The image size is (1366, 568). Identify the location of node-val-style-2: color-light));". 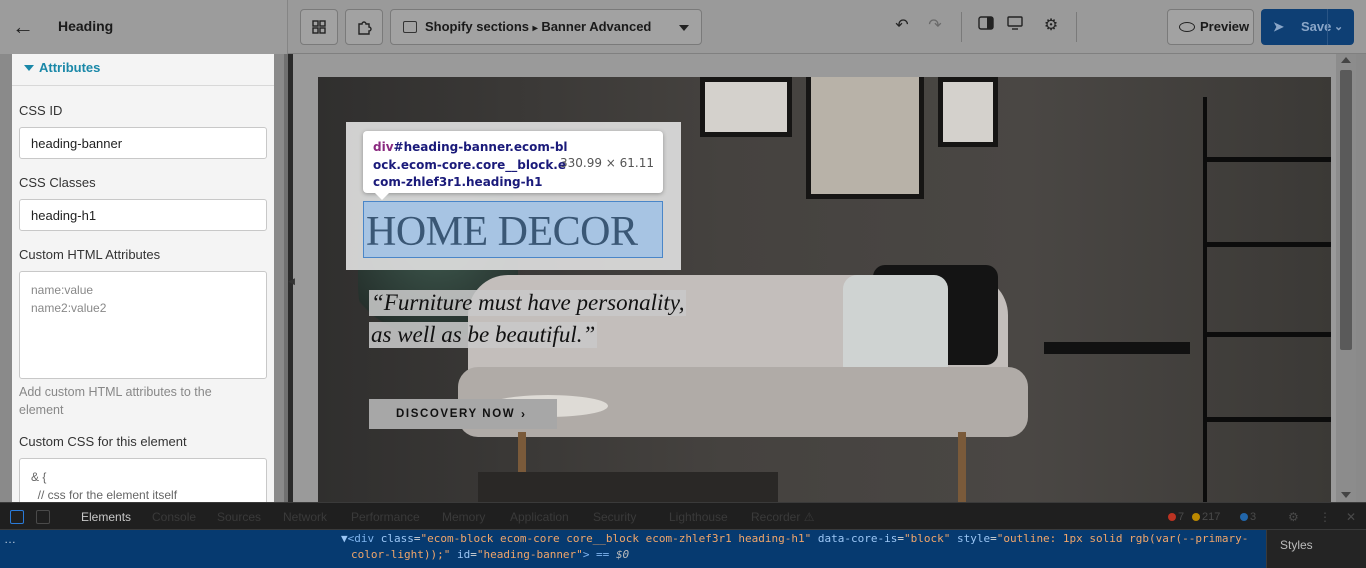
(401, 554).